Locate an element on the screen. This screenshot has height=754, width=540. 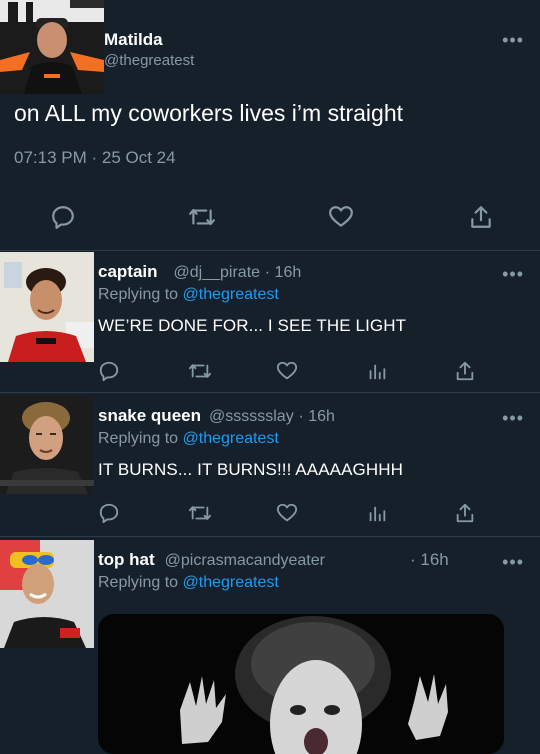
display-name: top hat @picrasmacandyeater is located at coordinates (211, 560).